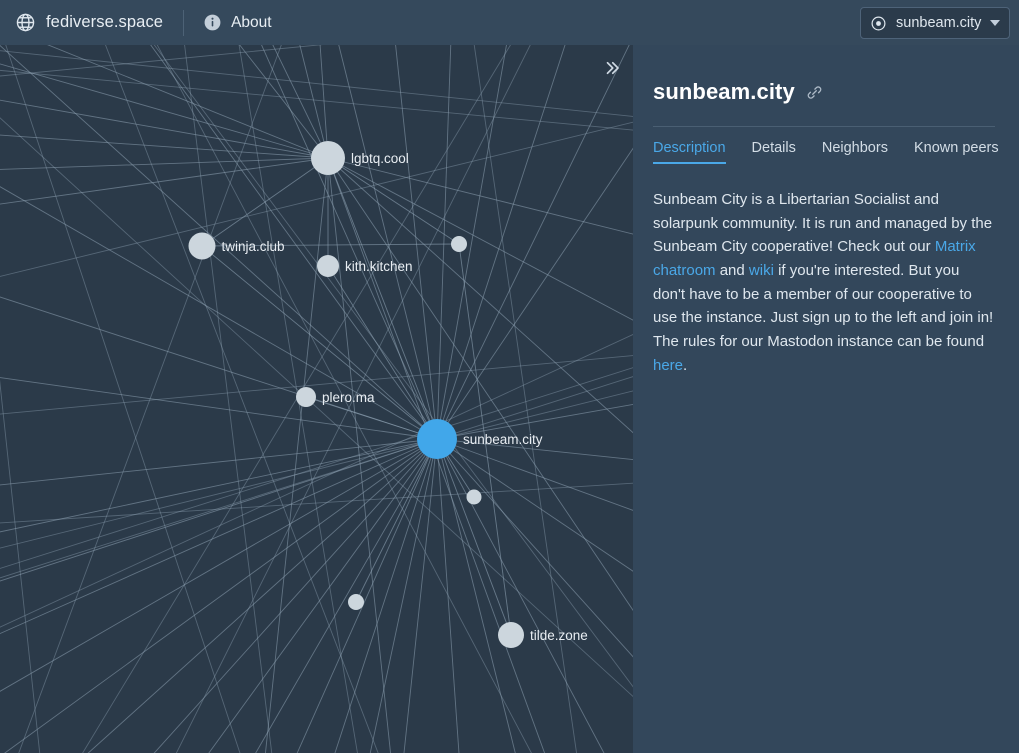  What do you see at coordinates (328, 266) in the screenshot?
I see `graph-node-kith-kitchen` at bounding box center [328, 266].